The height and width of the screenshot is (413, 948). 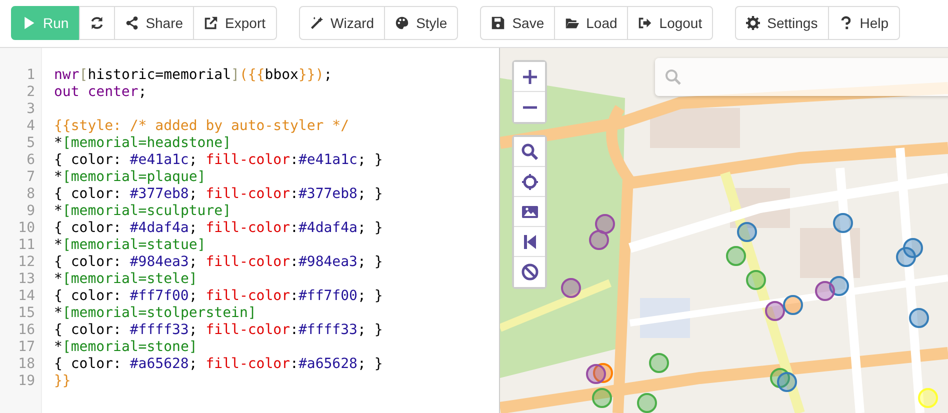 I want to click on line-number: 15, so click(x=26, y=313).